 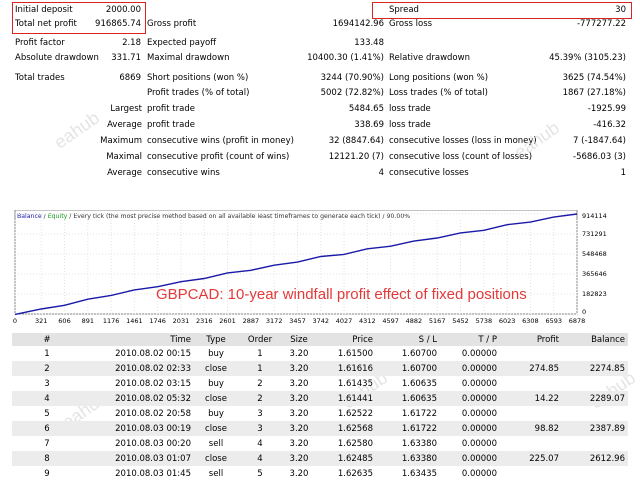 I want to click on gross-profit-value: 1694142.96, so click(x=358, y=24).